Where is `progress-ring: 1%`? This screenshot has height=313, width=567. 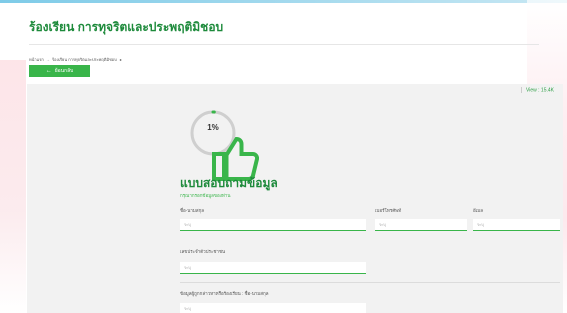
progress-ring: 1% is located at coordinates (223, 144).